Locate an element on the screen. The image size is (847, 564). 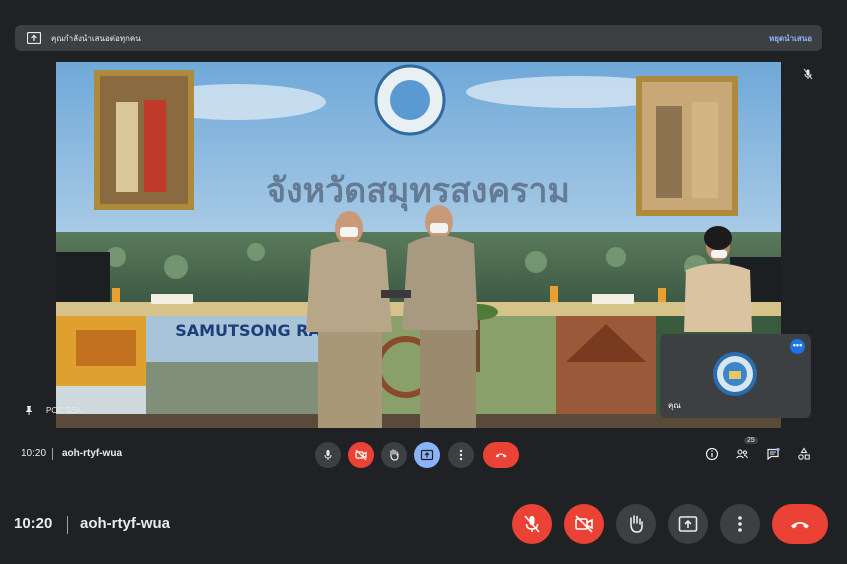
activities-button is located at coordinates (804, 454).